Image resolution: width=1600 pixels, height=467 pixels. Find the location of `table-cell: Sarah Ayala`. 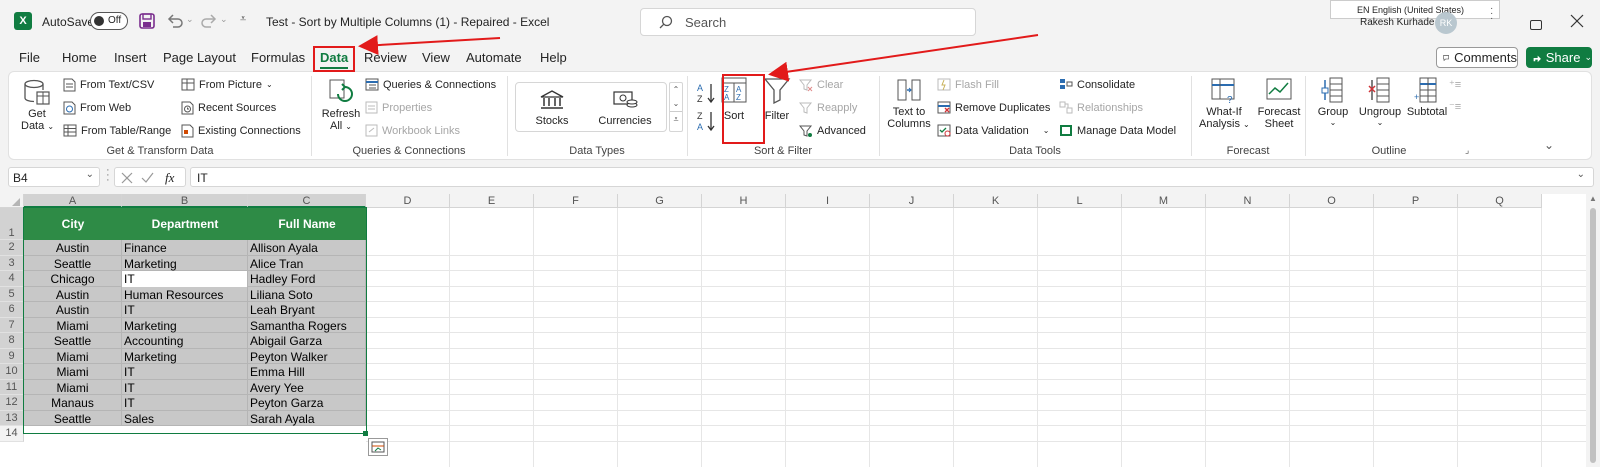

table-cell: Sarah Ayala is located at coordinates (307, 418).